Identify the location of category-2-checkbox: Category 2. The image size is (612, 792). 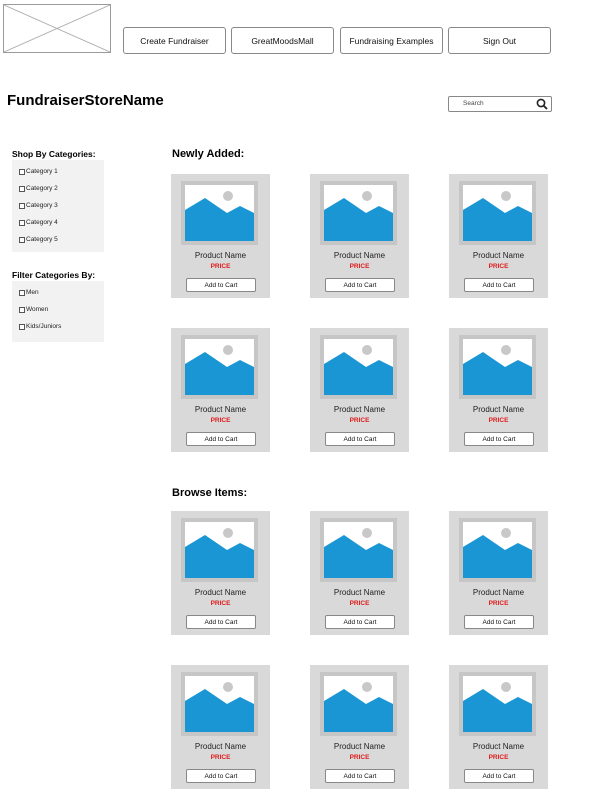
(38, 188).